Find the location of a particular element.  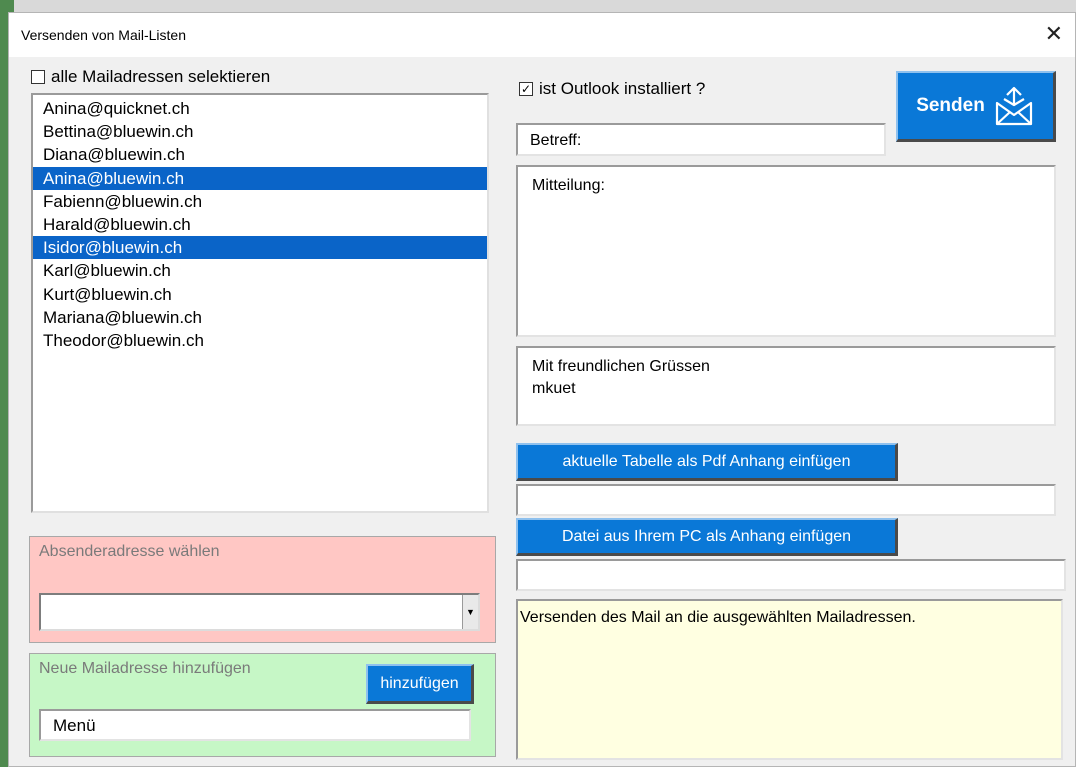

add-address-button: hinzufügen is located at coordinates (420, 684).